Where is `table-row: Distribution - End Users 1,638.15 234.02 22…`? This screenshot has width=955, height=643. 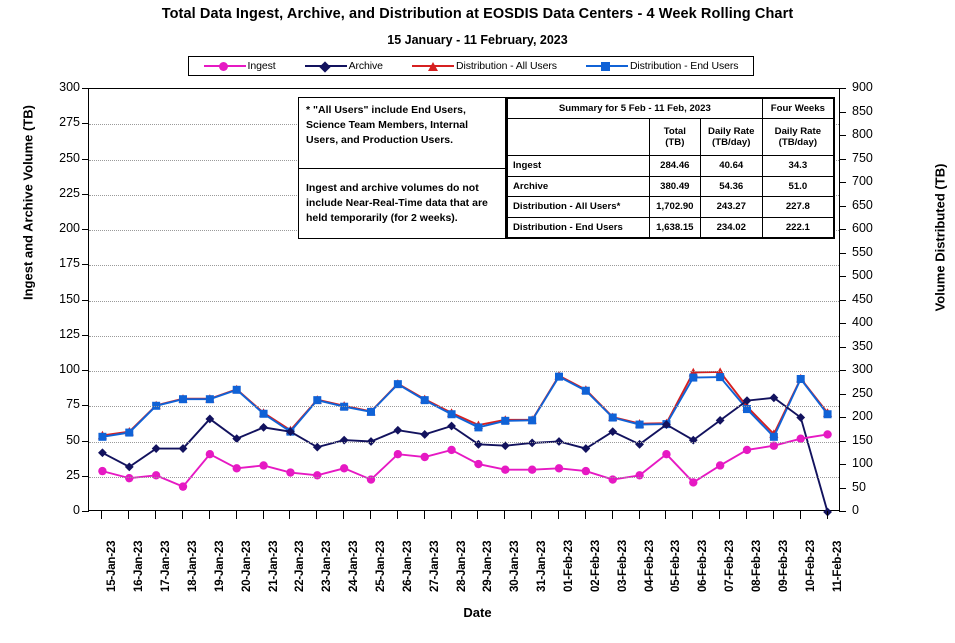
table-row: Distribution - End Users 1,638.15 234.02 22… is located at coordinates (671, 227).